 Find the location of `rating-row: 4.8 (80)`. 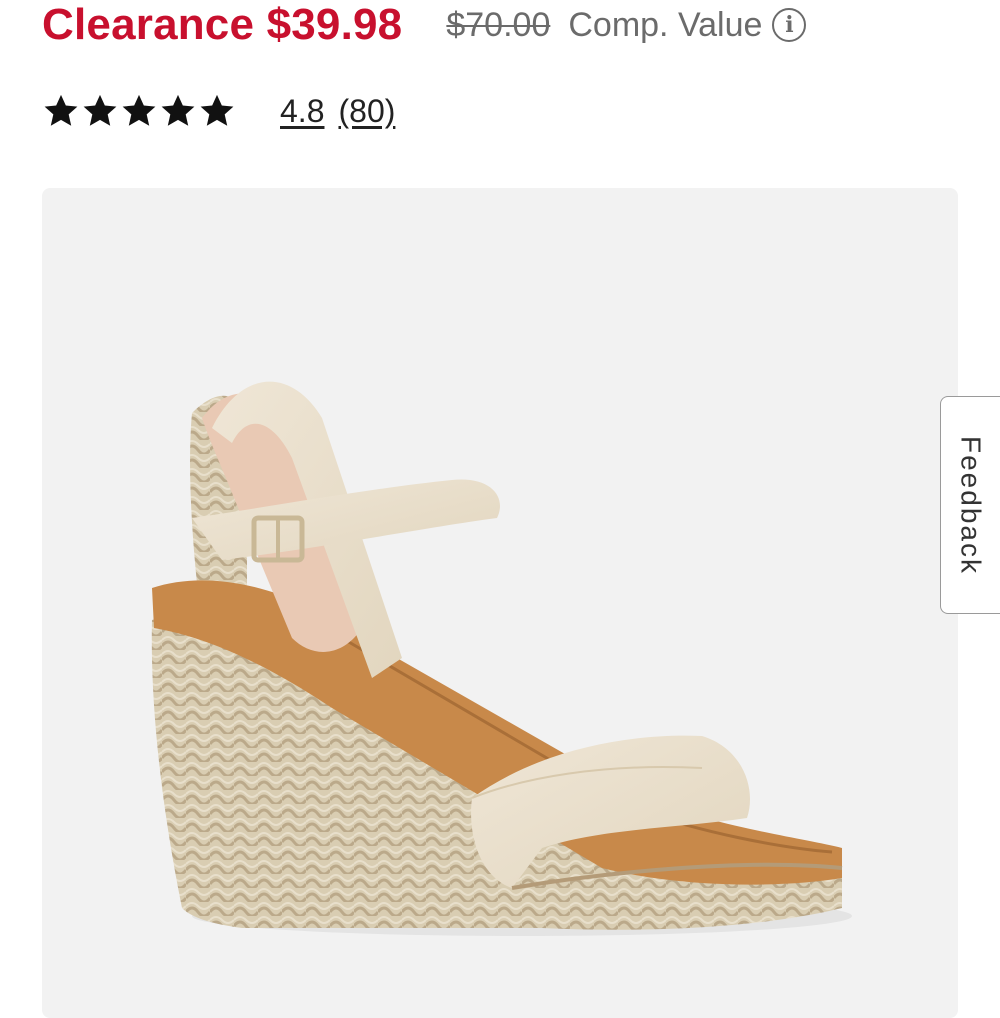

rating-row: 4.8 (80) is located at coordinates (218, 111).